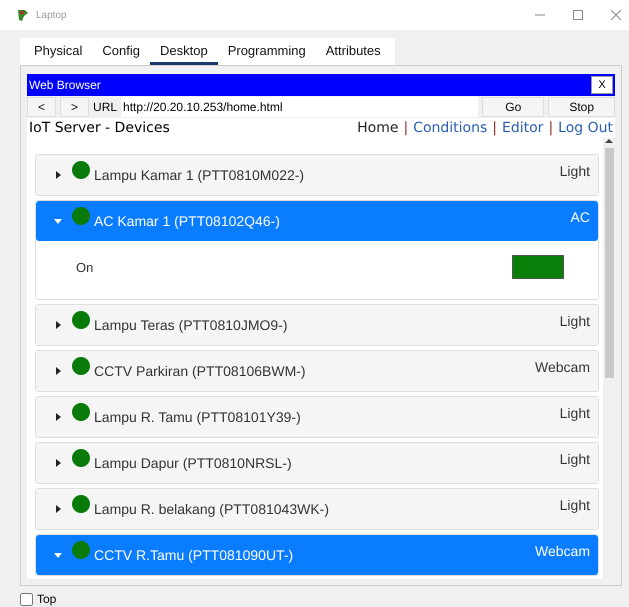 Image resolution: width=629 pixels, height=607 pixels. I want to click on stop-button: Stop, so click(581, 107).